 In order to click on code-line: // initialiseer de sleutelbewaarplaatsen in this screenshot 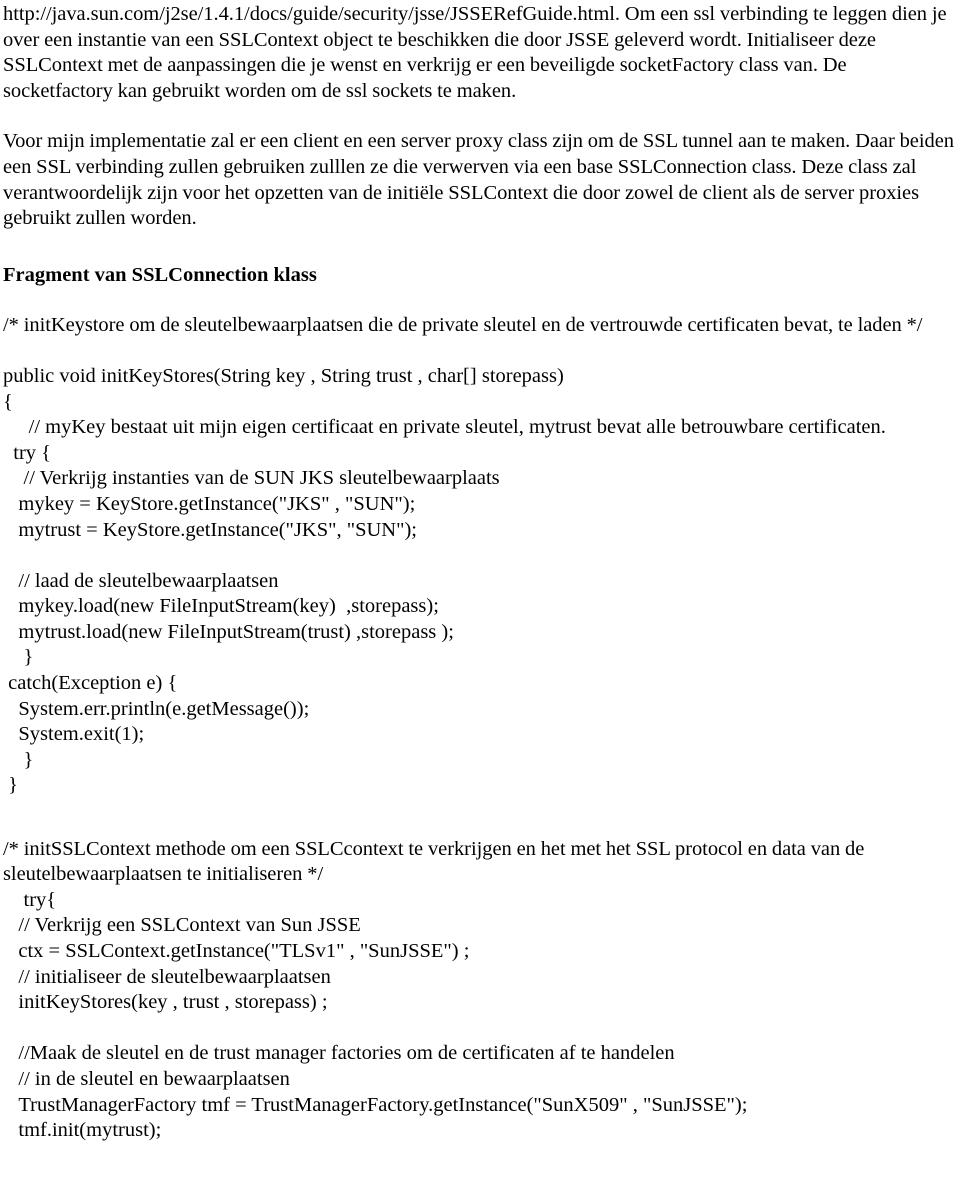, I will do `click(167, 976)`.